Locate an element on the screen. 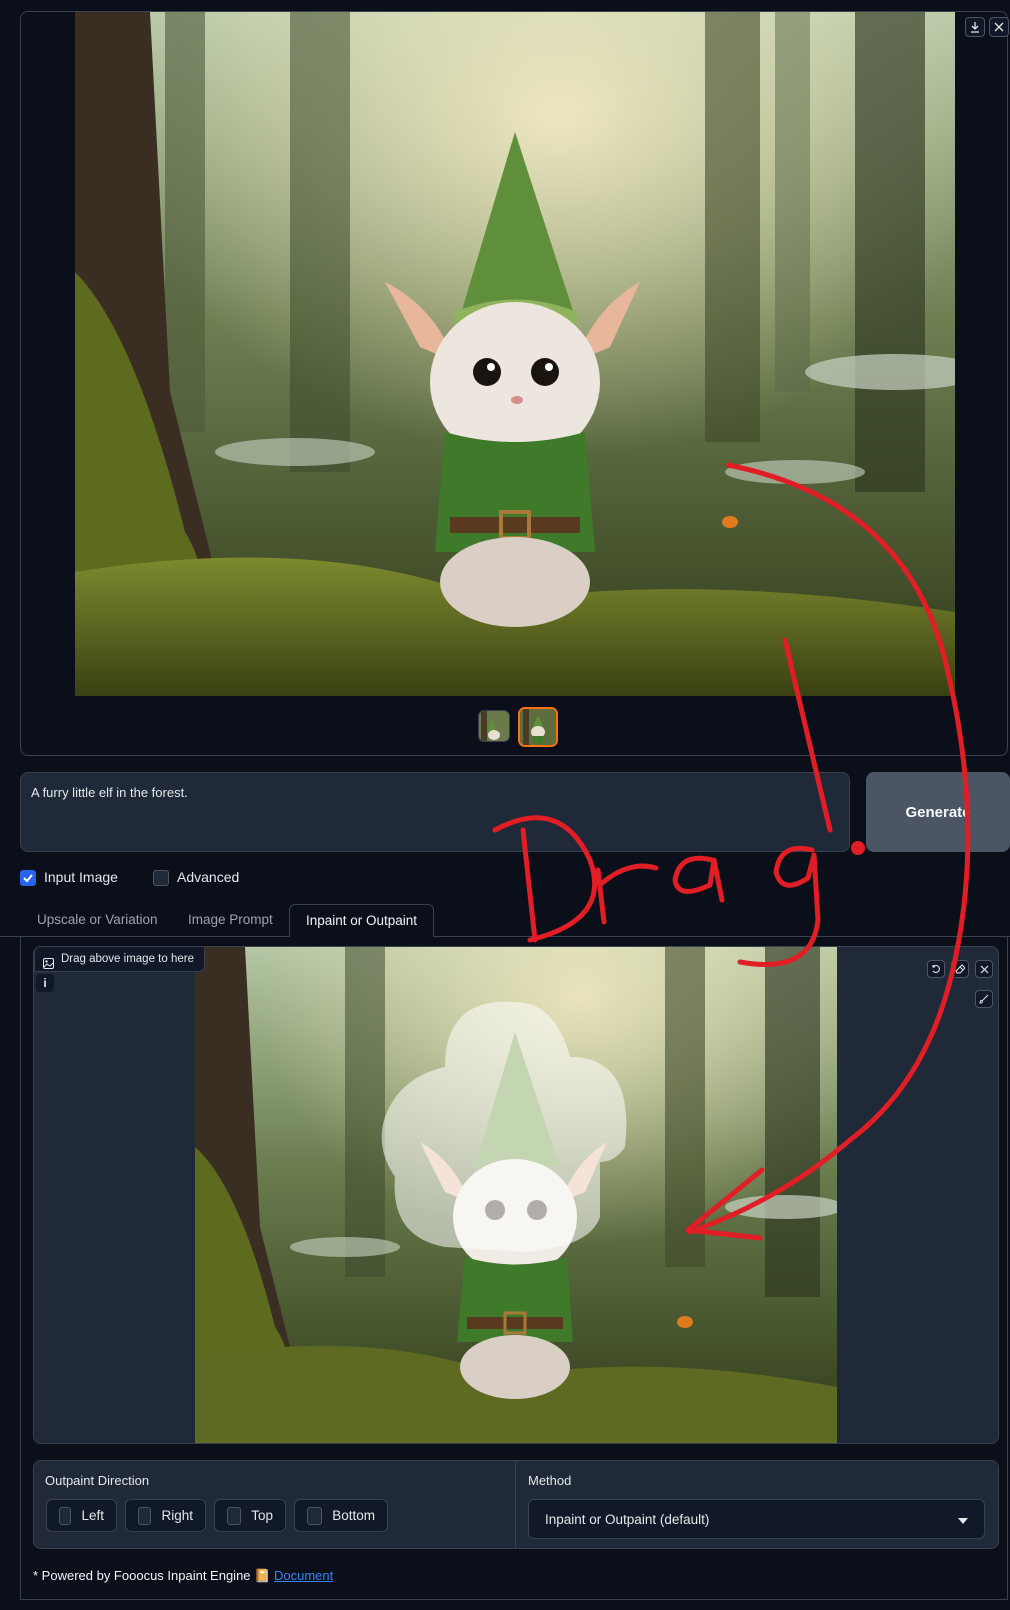 This screenshot has width=1010, height=1610. outpaint-bottom-checkbox: Bottom is located at coordinates (341, 1515).